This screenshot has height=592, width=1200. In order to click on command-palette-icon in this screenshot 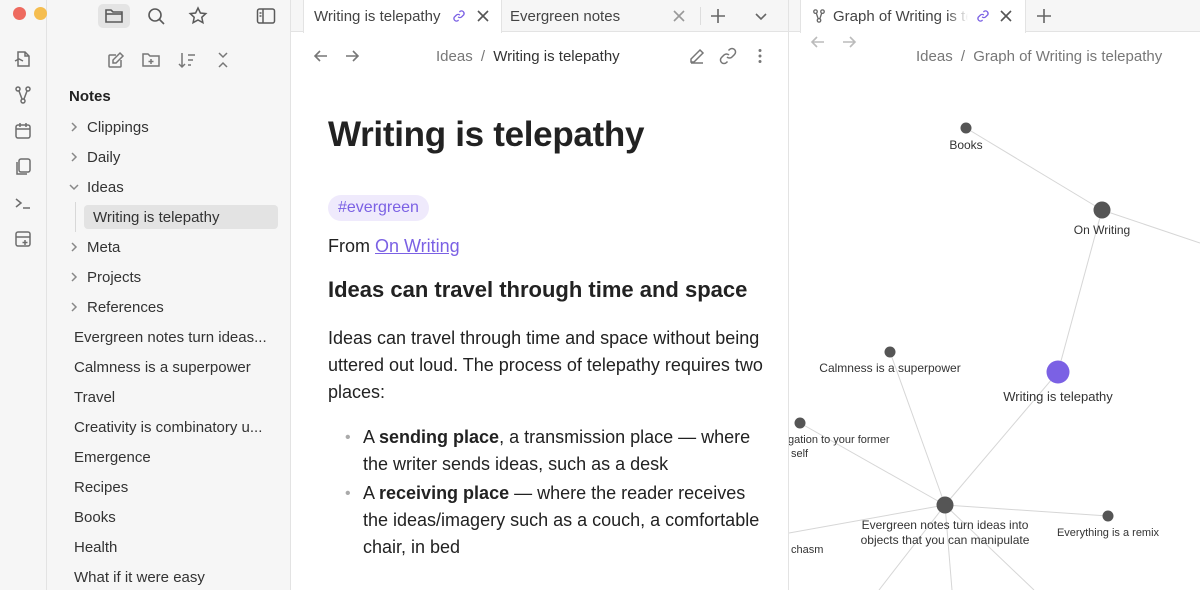, I will do `click(23, 203)`.